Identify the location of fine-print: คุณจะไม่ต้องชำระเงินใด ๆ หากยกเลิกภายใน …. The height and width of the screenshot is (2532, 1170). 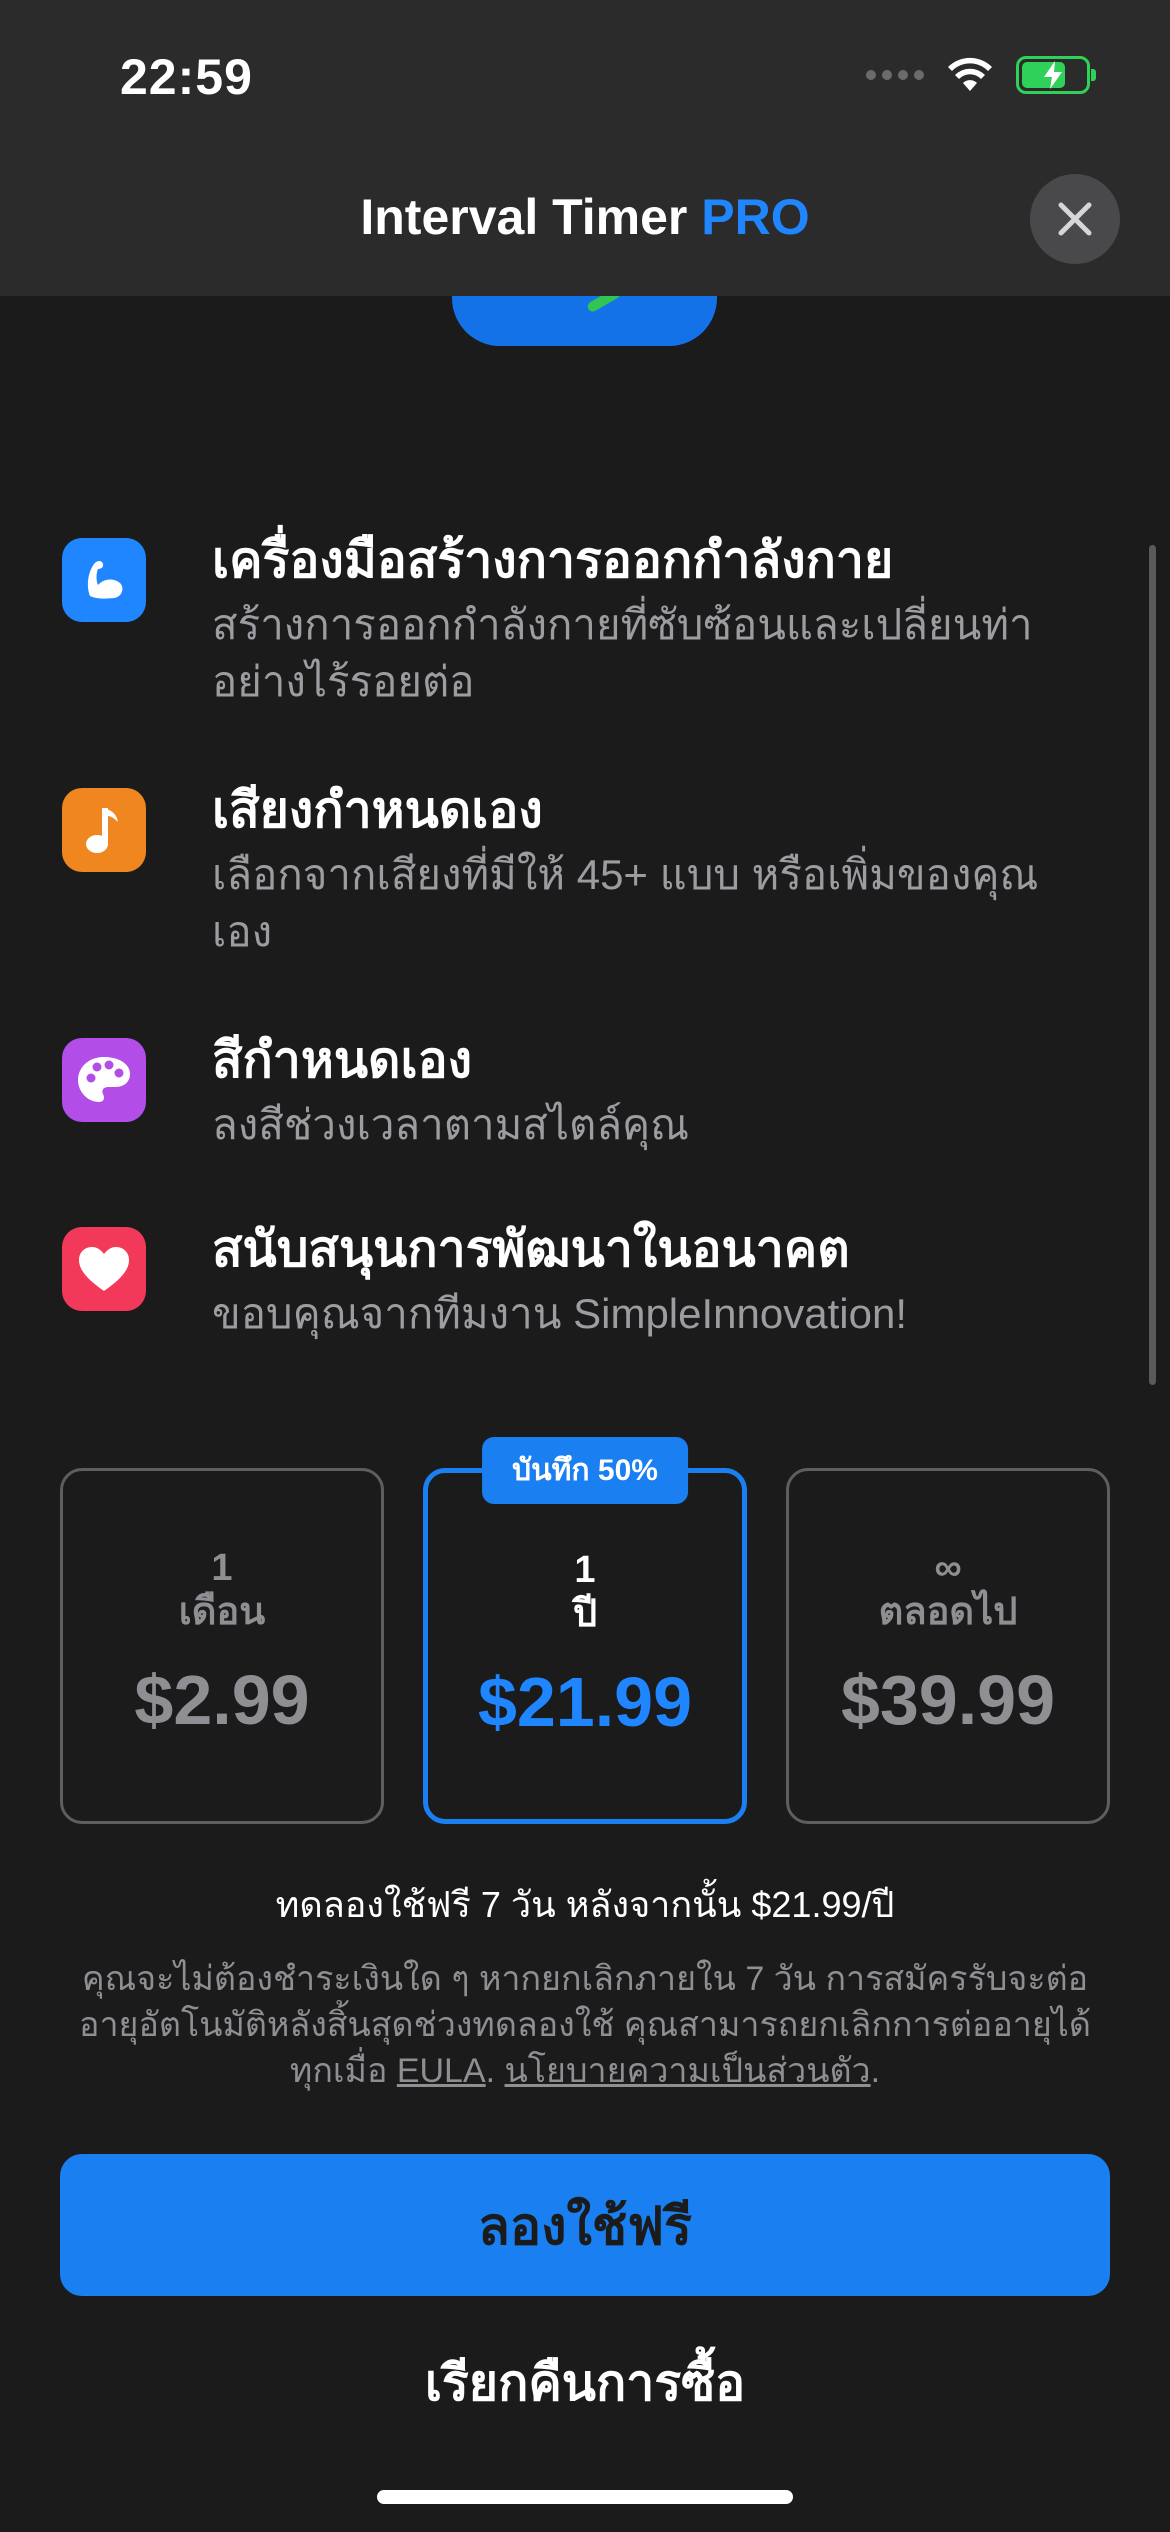
(585, 2025).